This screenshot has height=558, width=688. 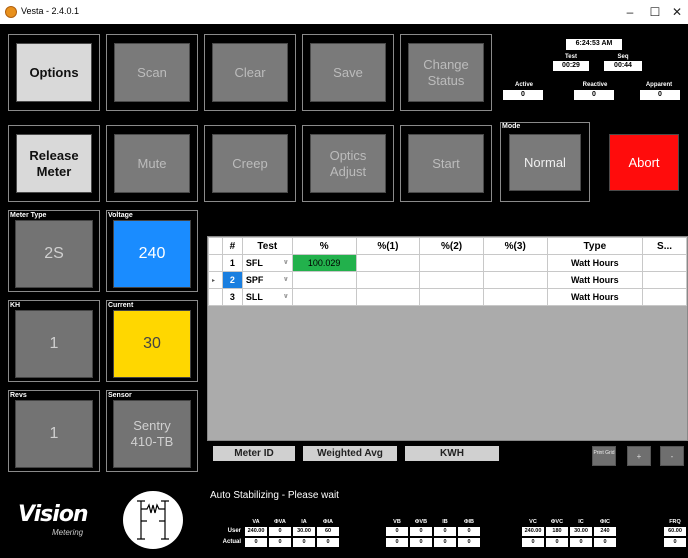 I want to click on phase-user-value: 60, so click(x=328, y=531).